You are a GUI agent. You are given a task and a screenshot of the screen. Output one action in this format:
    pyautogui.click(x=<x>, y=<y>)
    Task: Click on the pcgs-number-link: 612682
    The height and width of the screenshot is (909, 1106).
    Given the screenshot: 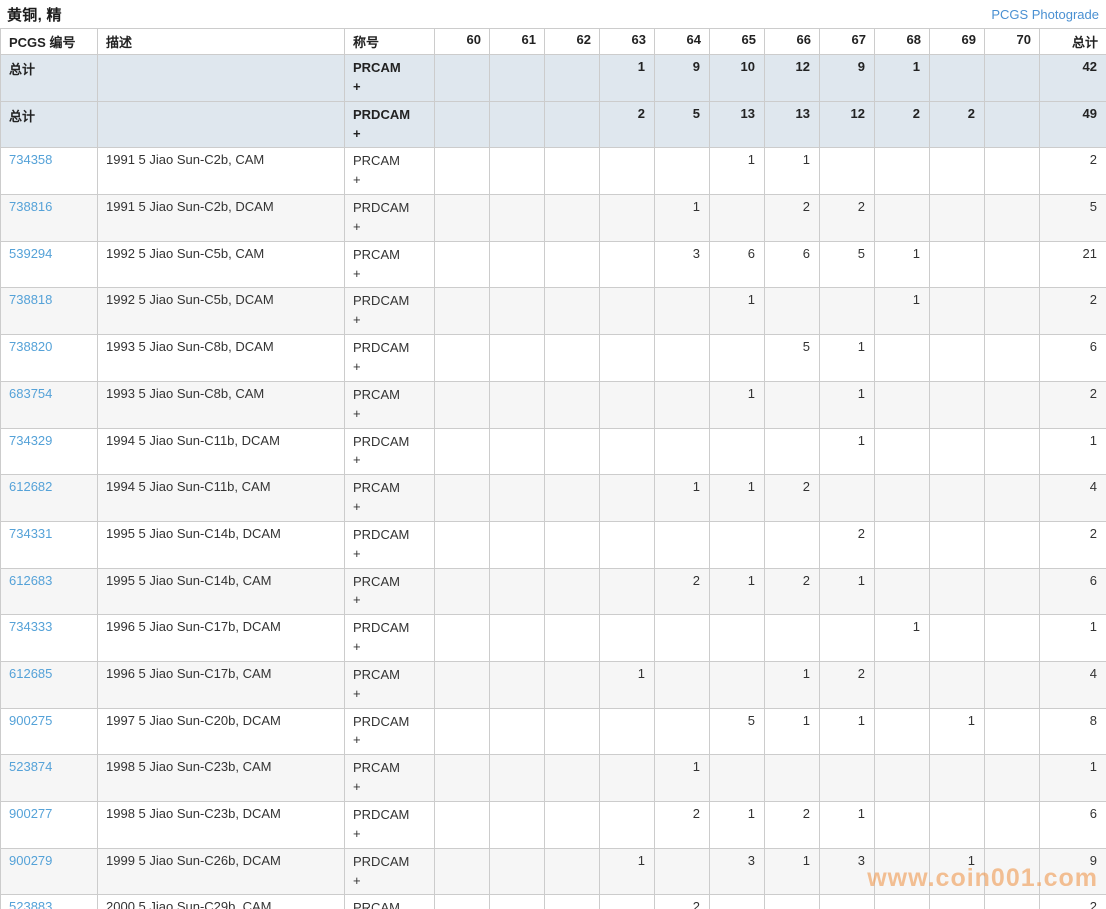 What is the action you would take?
    pyautogui.click(x=30, y=486)
    